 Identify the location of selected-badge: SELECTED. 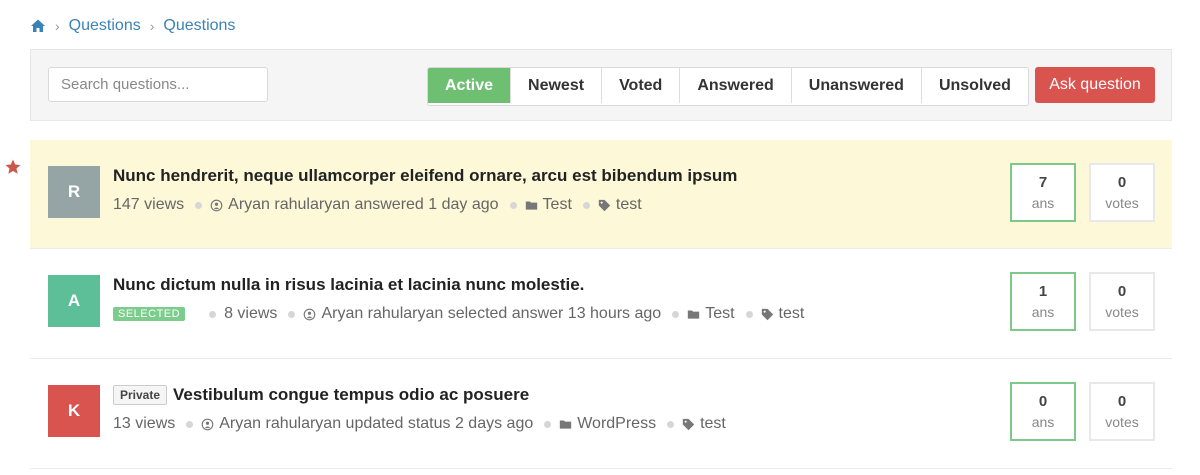
(149, 314).